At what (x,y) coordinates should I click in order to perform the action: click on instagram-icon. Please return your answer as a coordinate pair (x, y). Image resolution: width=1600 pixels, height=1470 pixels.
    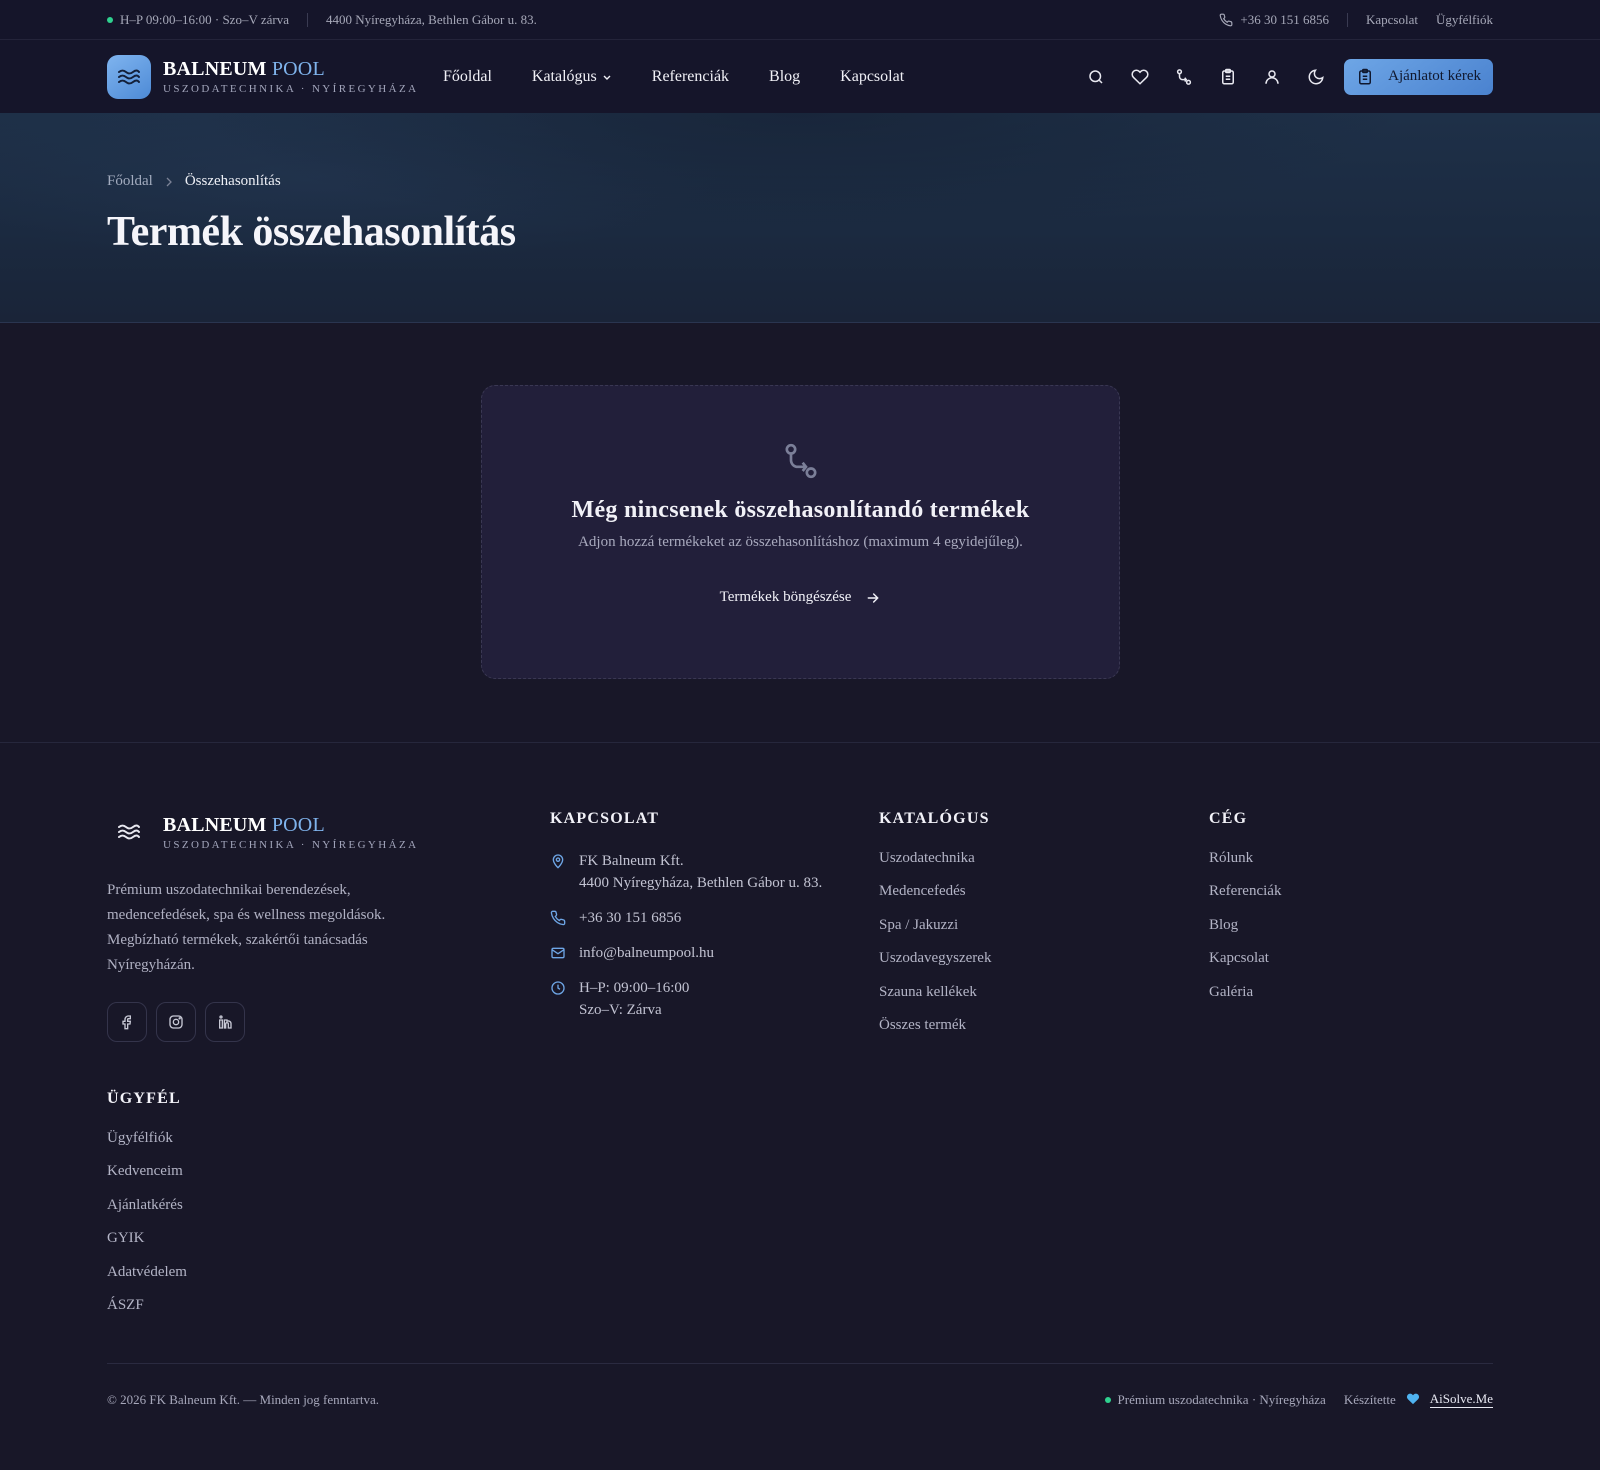
    Looking at the image, I should click on (176, 1022).